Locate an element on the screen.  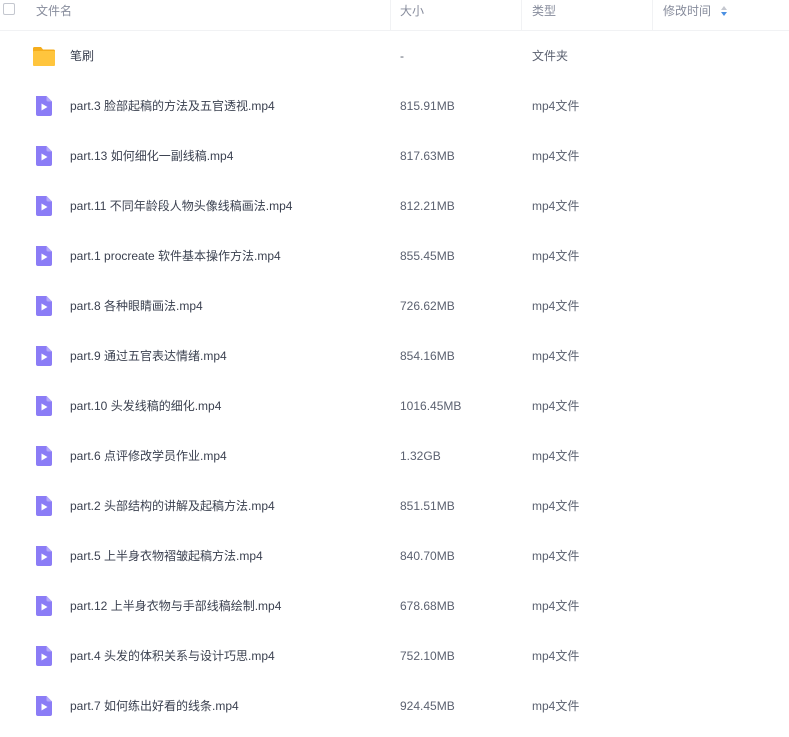
file-row: part.5 上半身衣物褶皱起稿方法.mp4 840.70MB mp4文件 is located at coordinates (394, 556).